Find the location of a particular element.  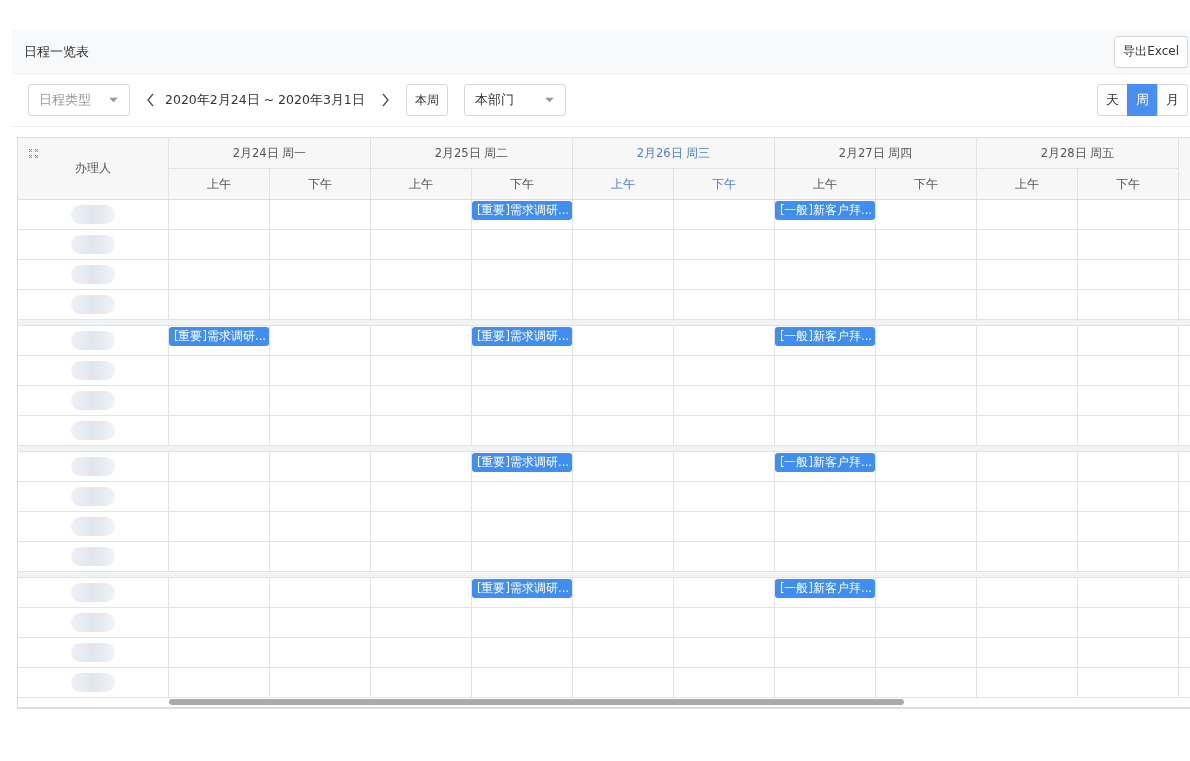

chevron-left-icon is located at coordinates (150, 100).